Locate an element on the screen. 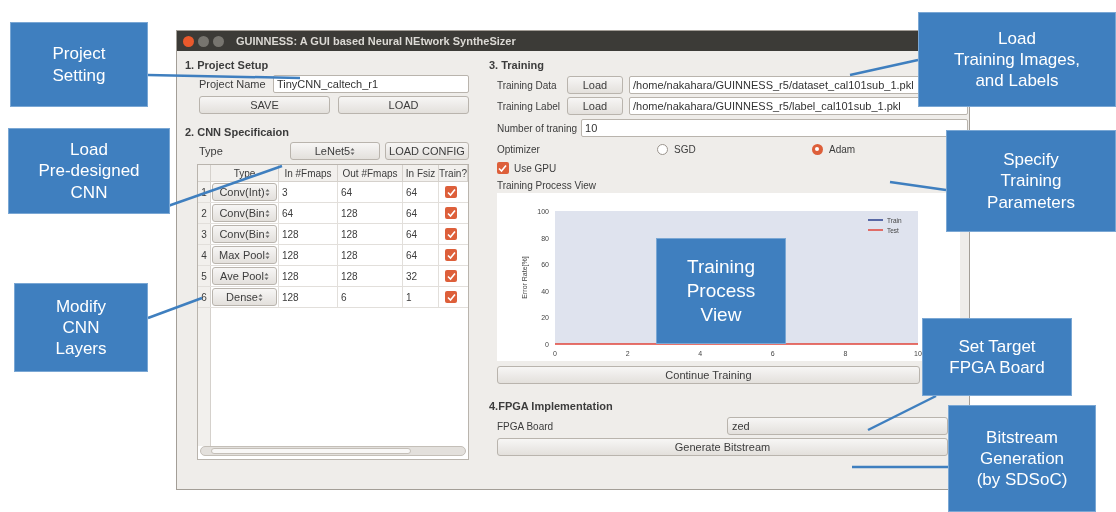 The image size is (1116, 512). button: LOAD CONFIG is located at coordinates (427, 151).